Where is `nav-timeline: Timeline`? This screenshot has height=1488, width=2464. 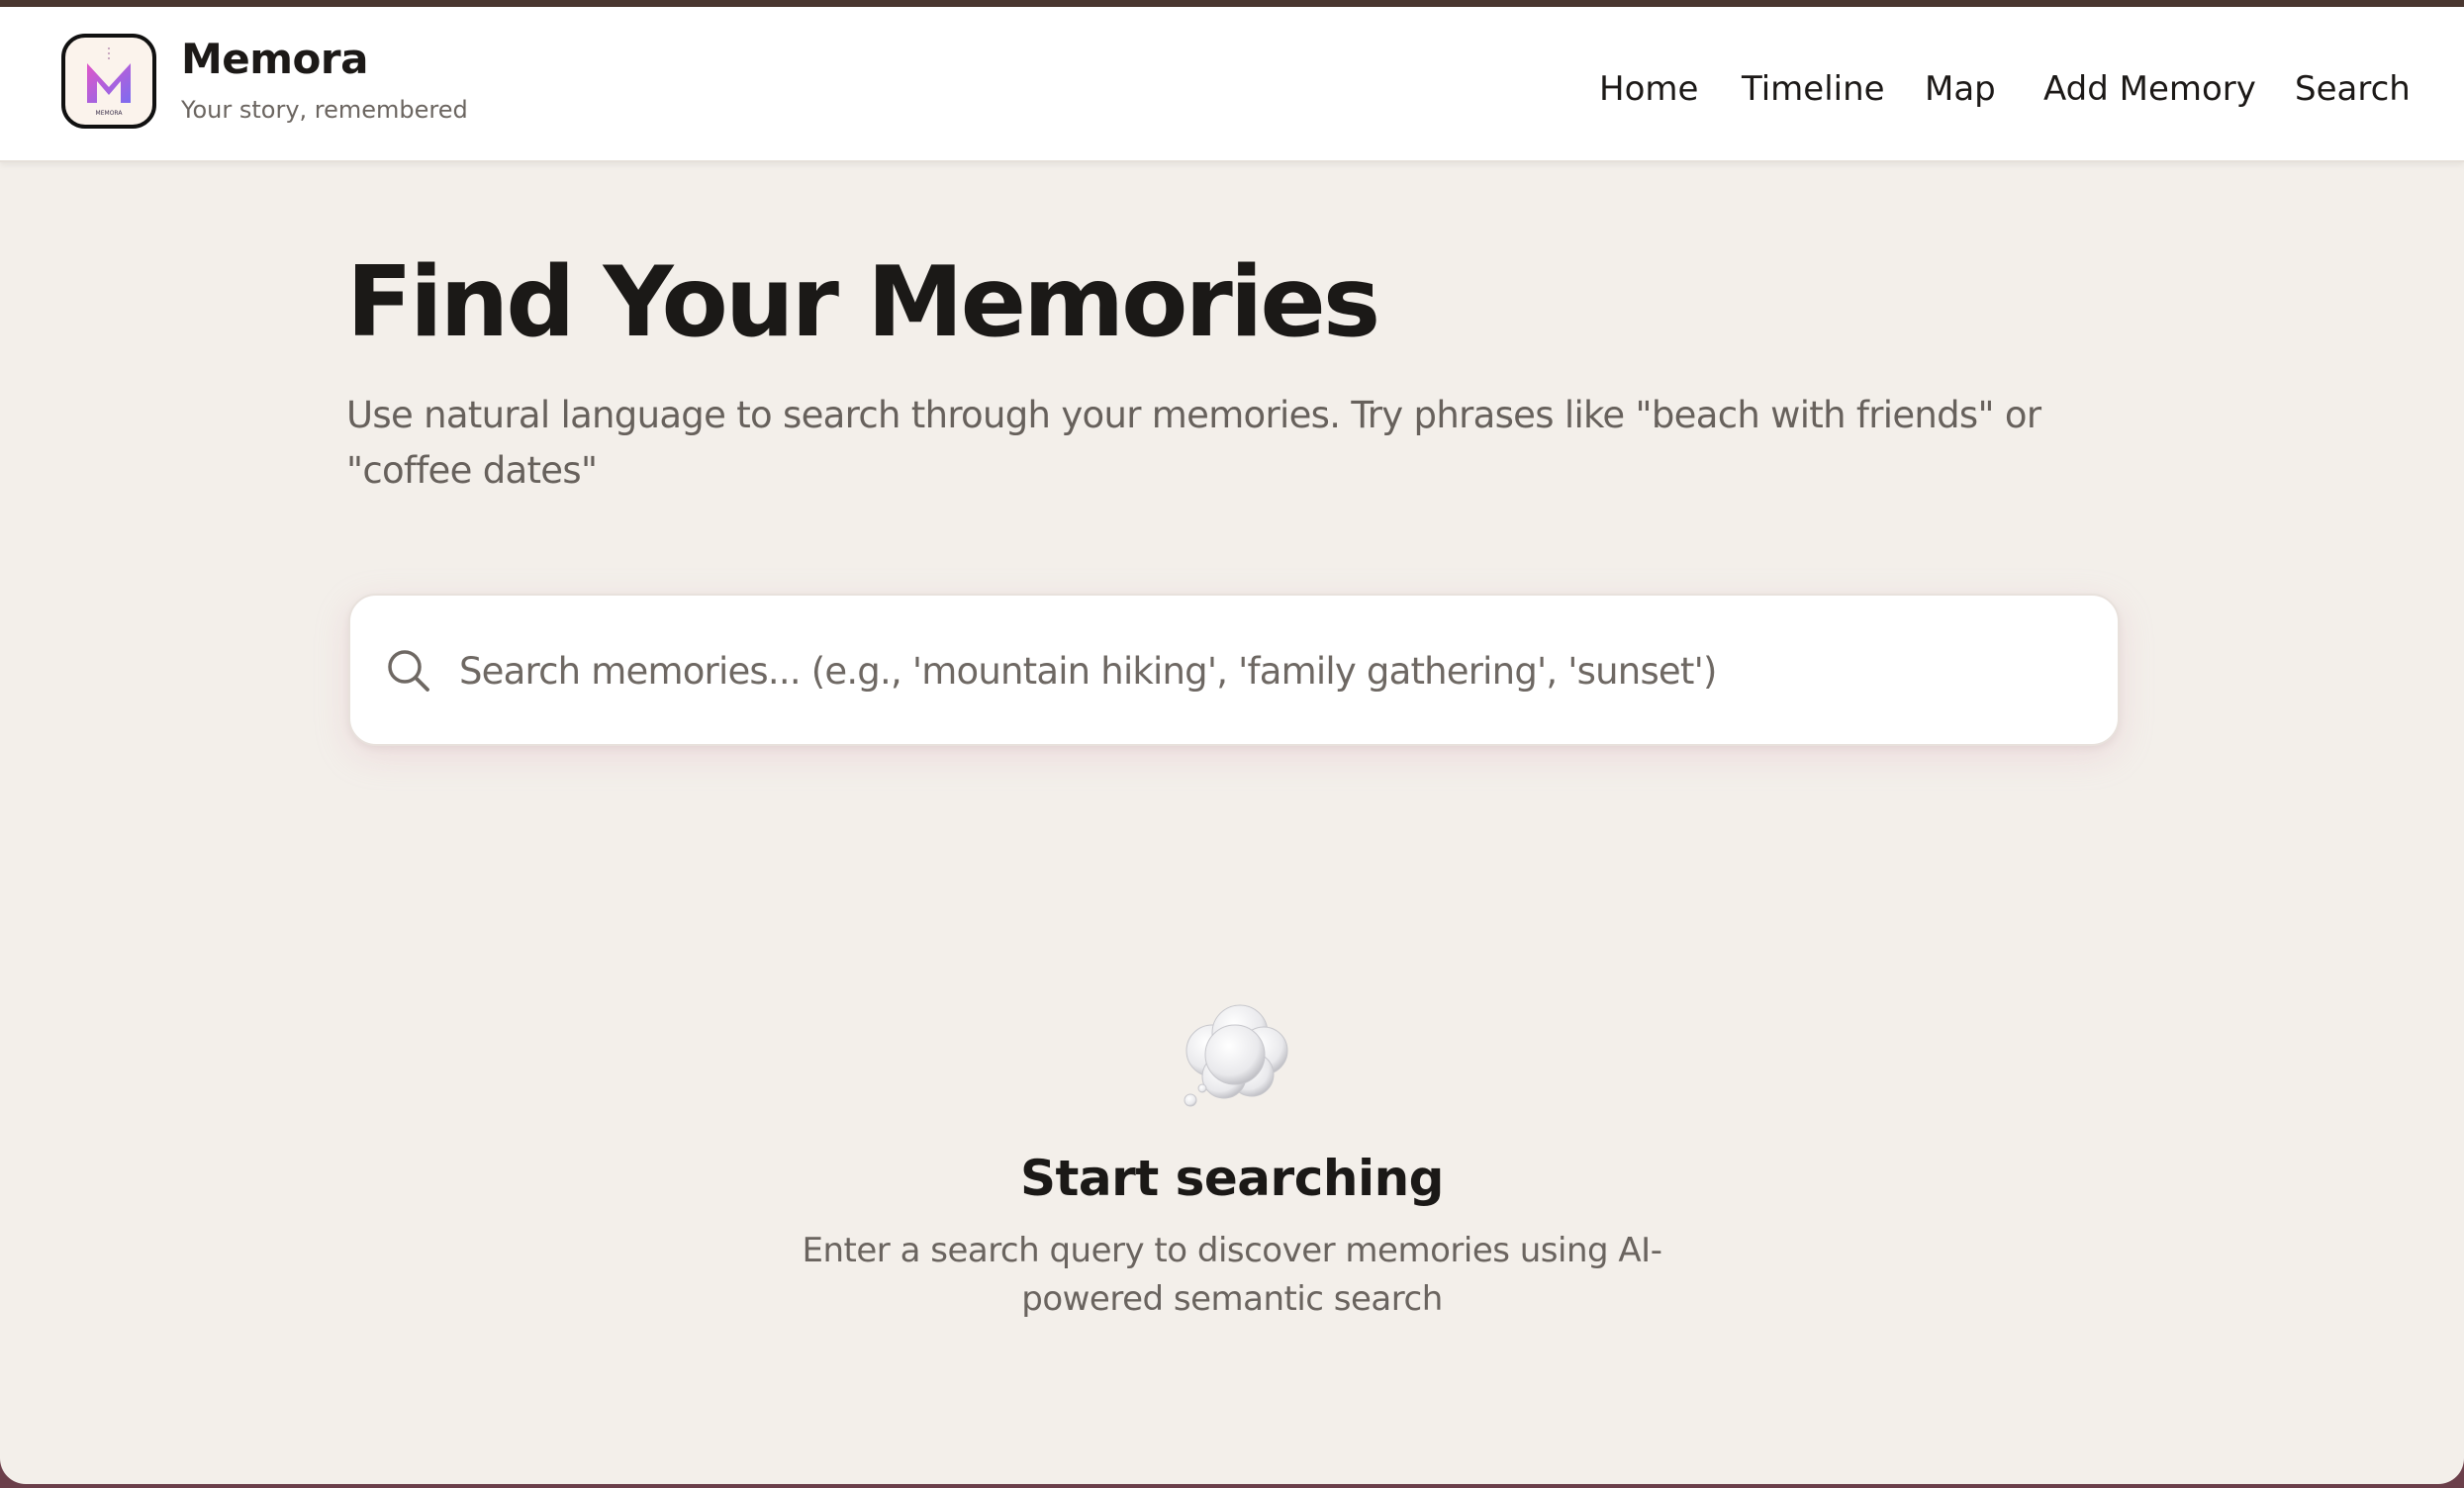
nav-timeline: Timeline is located at coordinates (1814, 89).